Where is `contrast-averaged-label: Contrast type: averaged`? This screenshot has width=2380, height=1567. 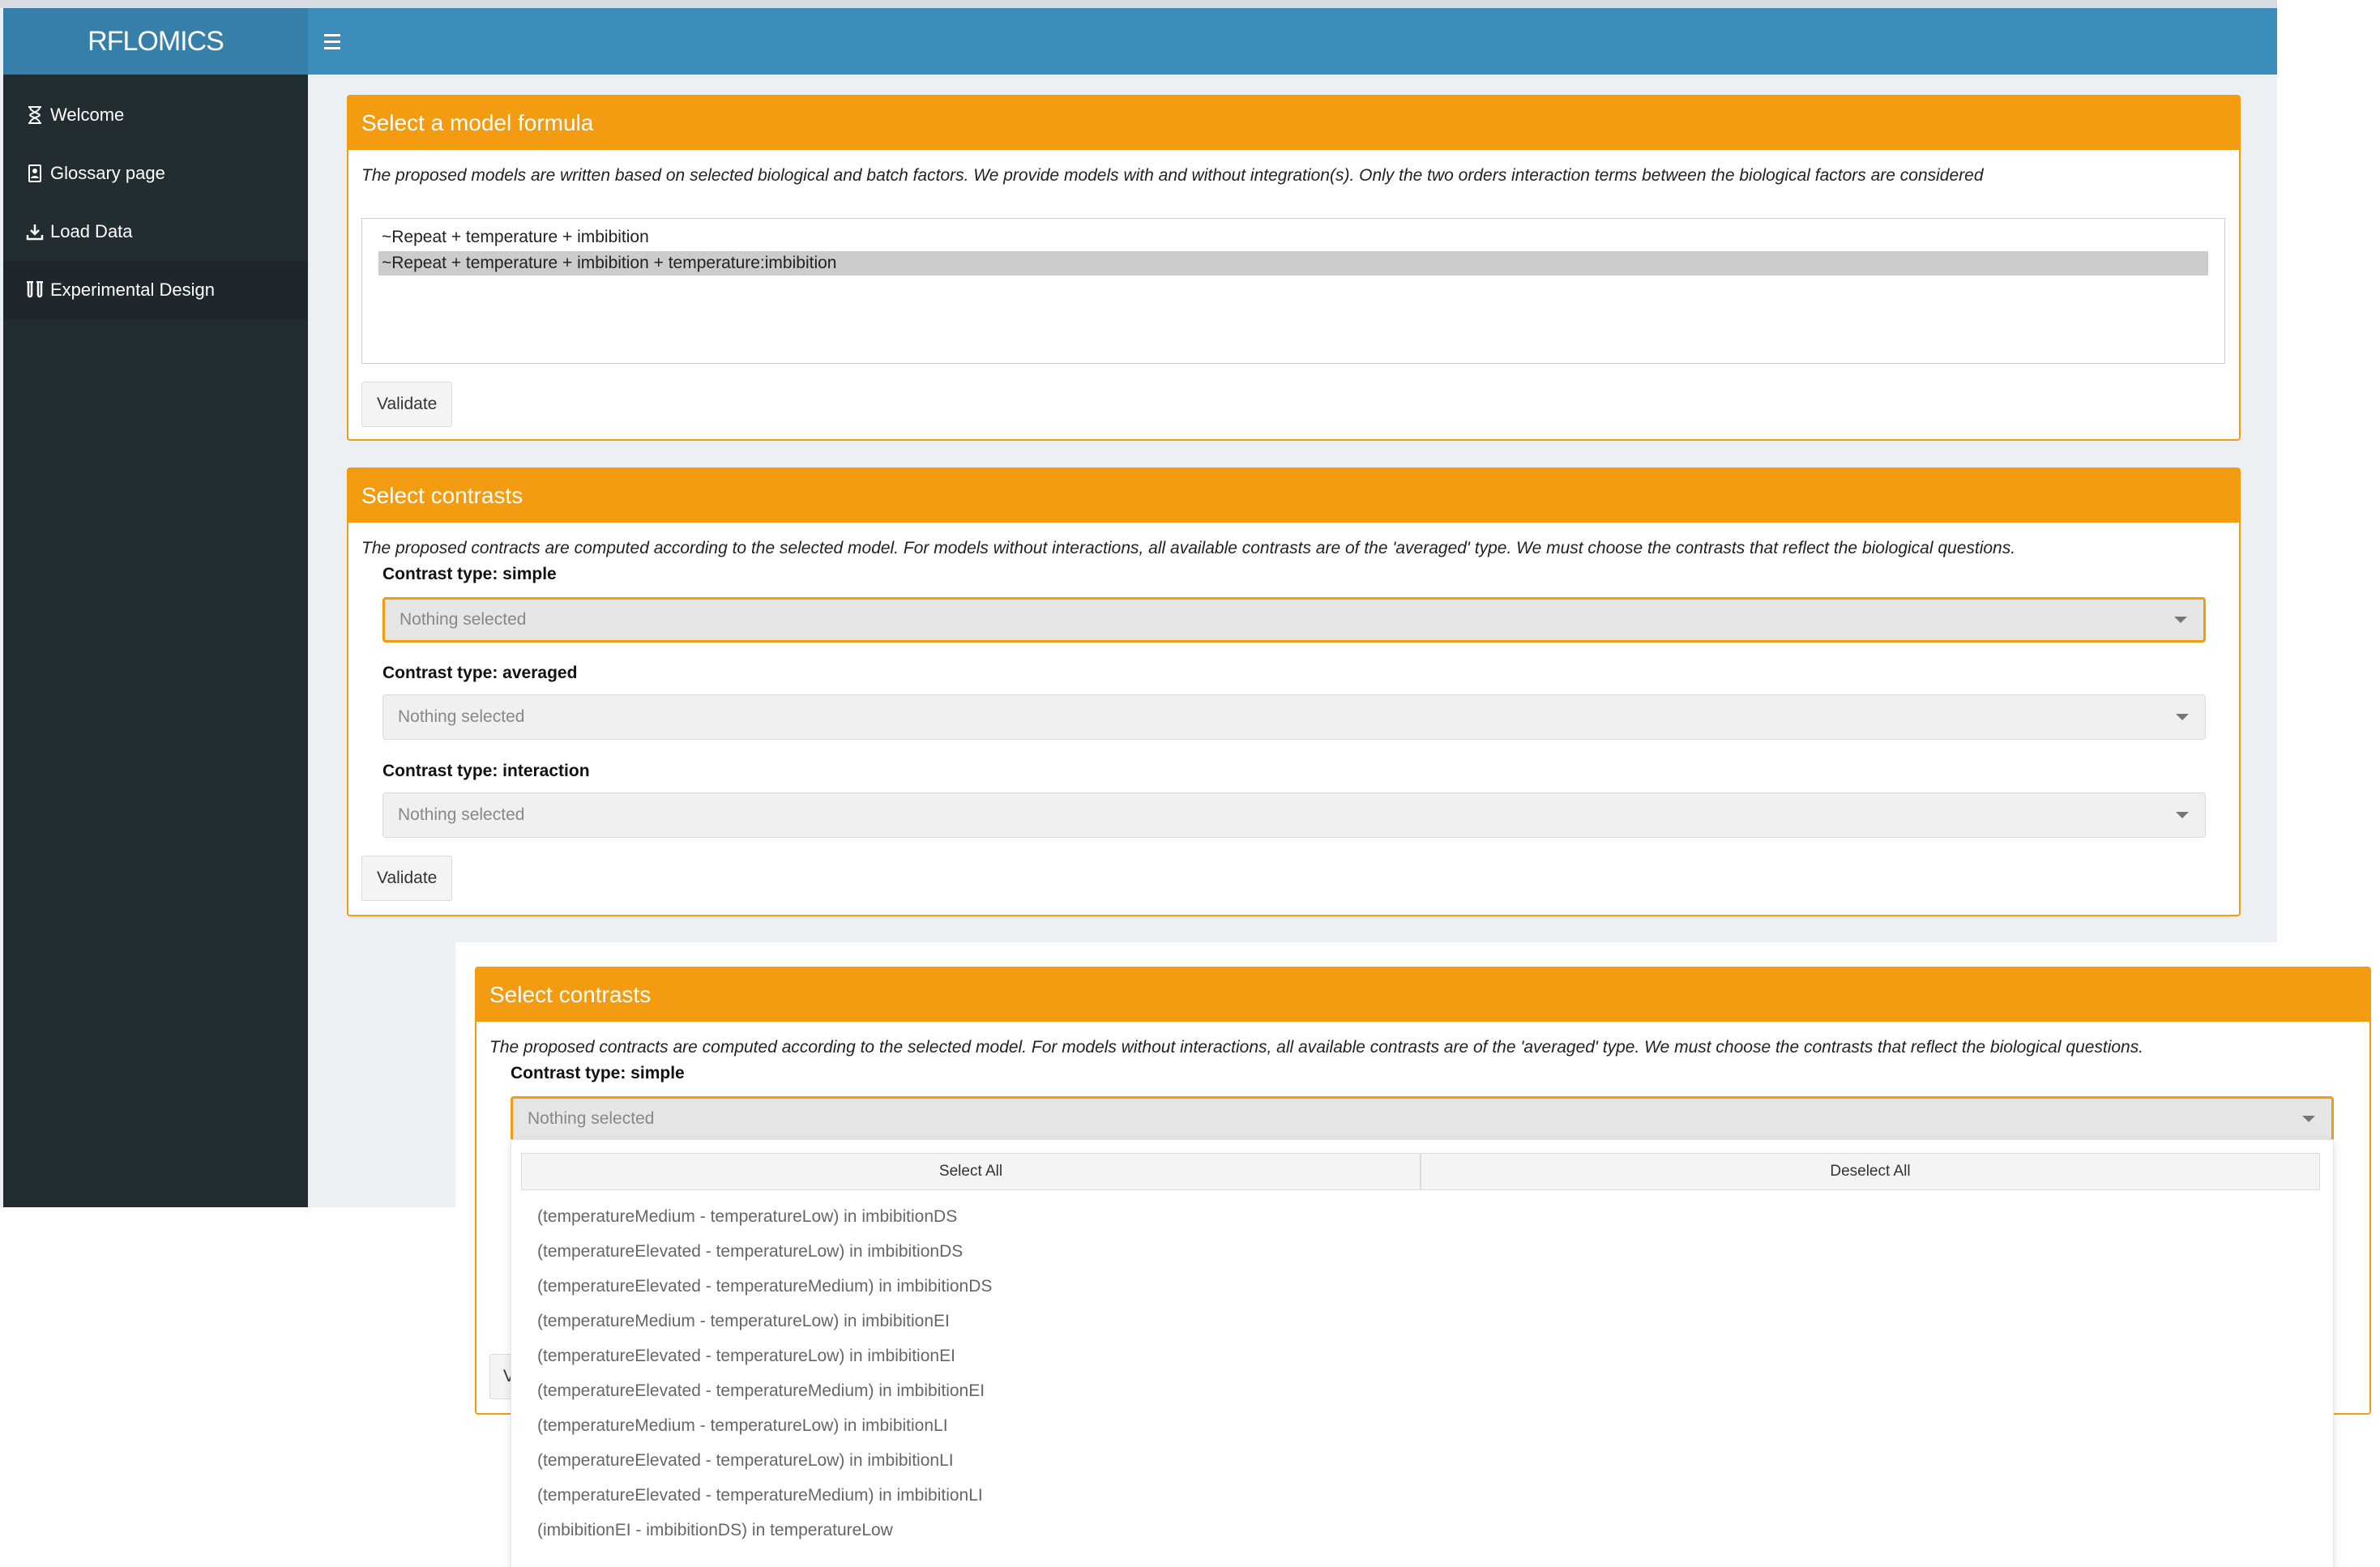
contrast-averaged-label: Contrast type: averaged is located at coordinates (480, 673).